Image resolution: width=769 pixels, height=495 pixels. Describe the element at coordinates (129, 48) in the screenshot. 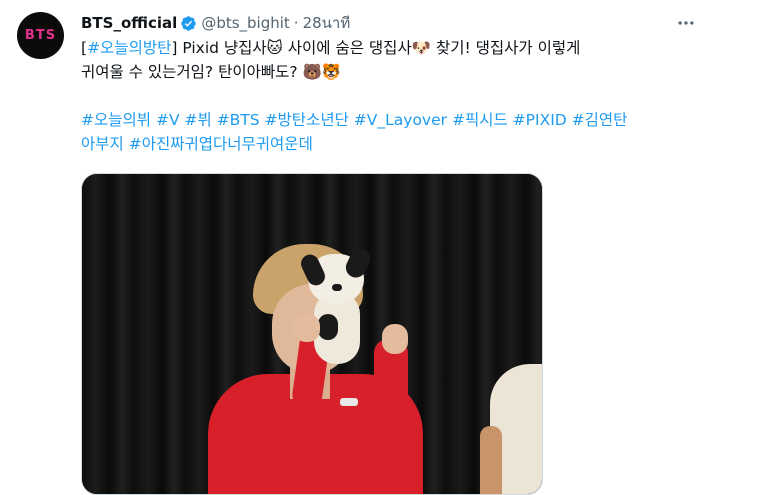

I see `hashtag-link: #오늘의방탄` at that location.